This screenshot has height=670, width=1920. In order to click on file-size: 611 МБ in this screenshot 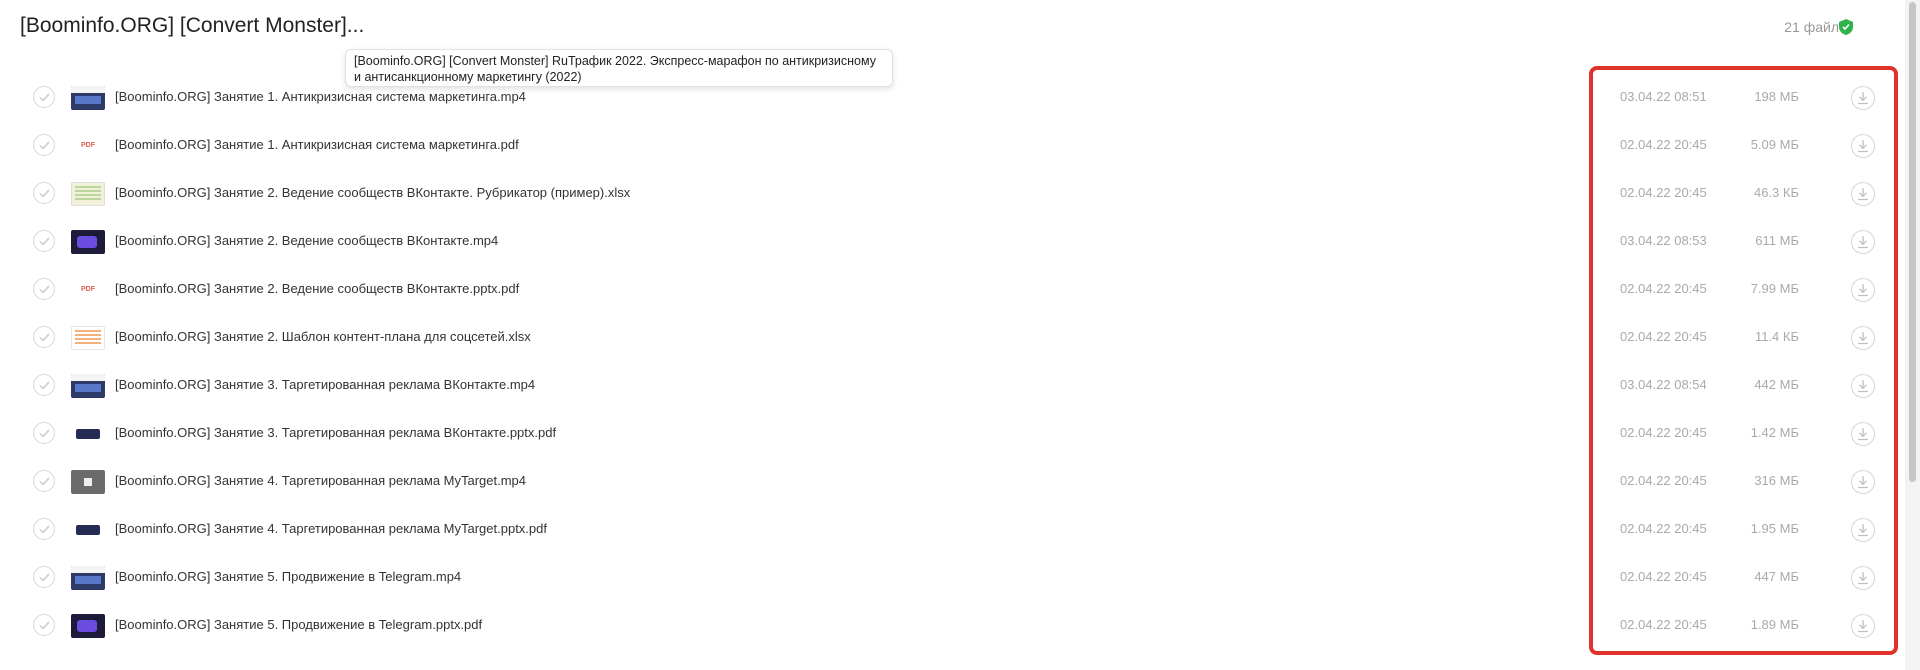, I will do `click(1777, 240)`.